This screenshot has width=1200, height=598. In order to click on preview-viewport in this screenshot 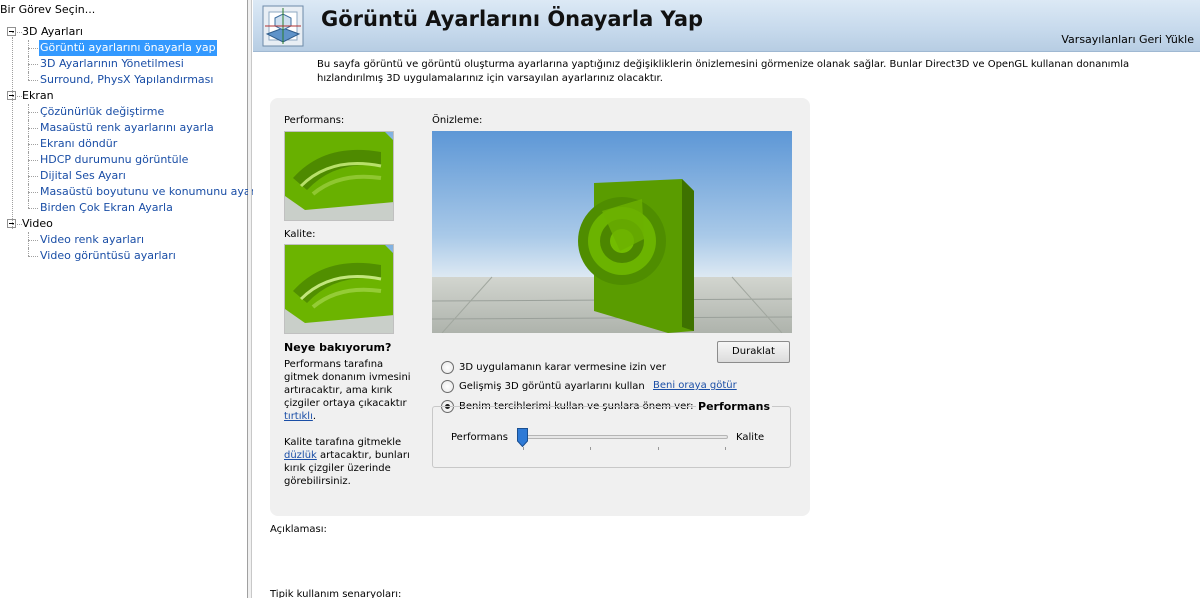, I will do `click(612, 232)`.